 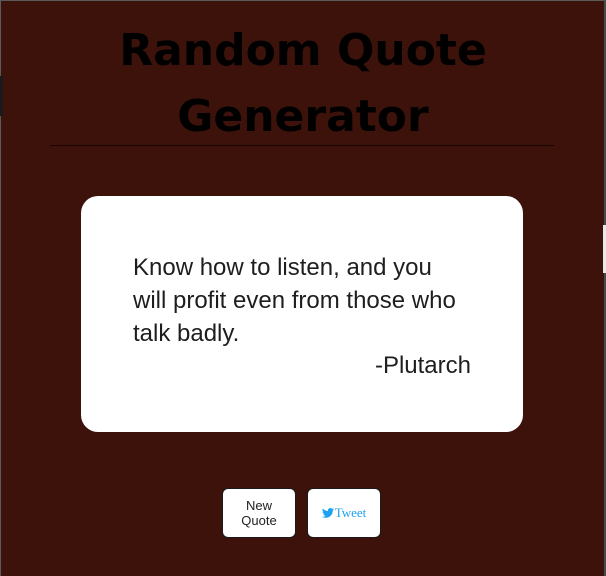 What do you see at coordinates (350, 512) in the screenshot?
I see `tweet-label: Tweet` at bounding box center [350, 512].